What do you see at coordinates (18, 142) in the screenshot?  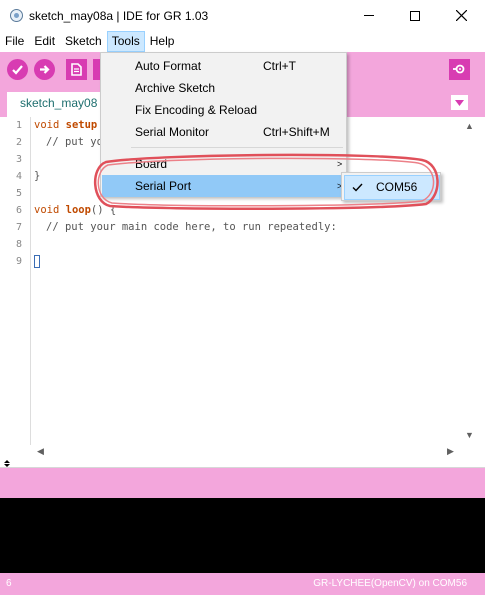 I see `line-number: 2` at bounding box center [18, 142].